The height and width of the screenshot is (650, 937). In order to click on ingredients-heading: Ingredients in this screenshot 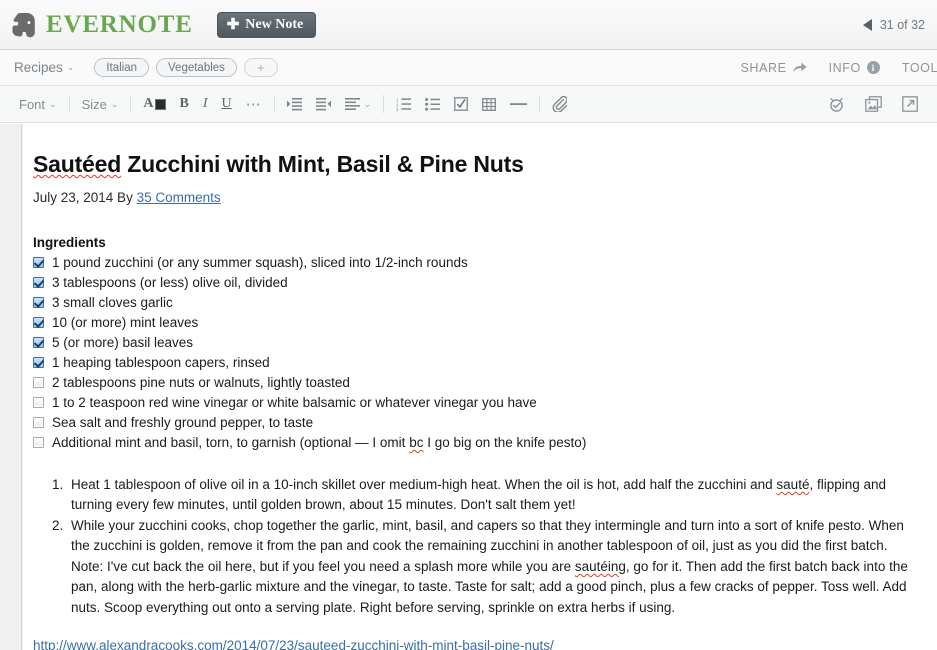, I will do `click(69, 242)`.